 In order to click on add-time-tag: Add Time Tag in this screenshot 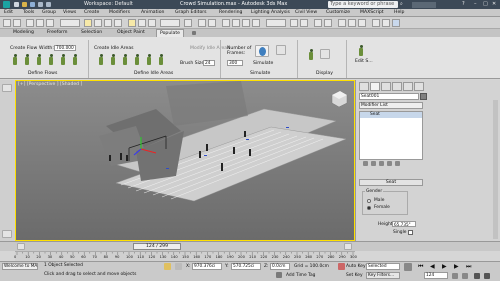, I will do `click(300, 275)`.